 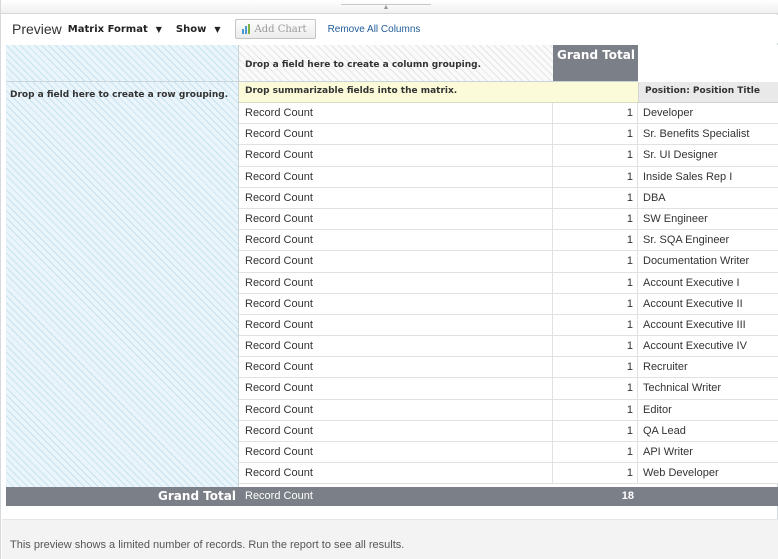 I want to click on show-label: Show, so click(x=191, y=29).